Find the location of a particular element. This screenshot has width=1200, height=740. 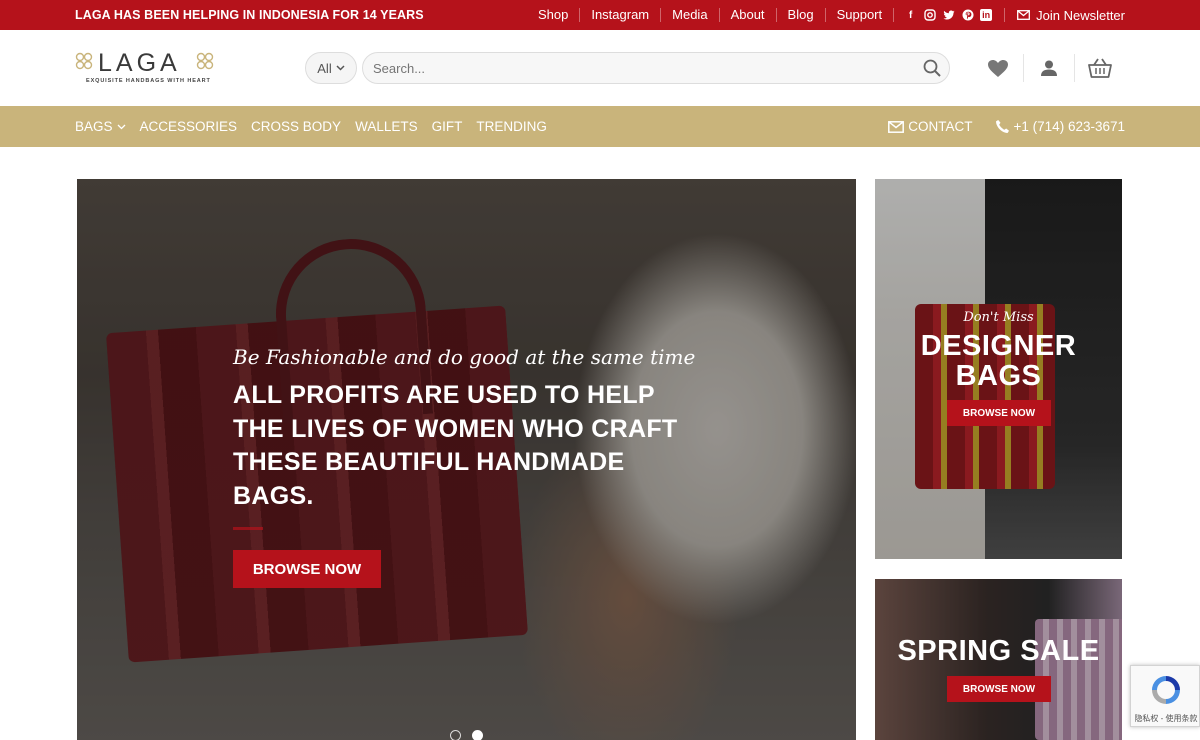

nav-item-bags: BAGS is located at coordinates (100, 126).